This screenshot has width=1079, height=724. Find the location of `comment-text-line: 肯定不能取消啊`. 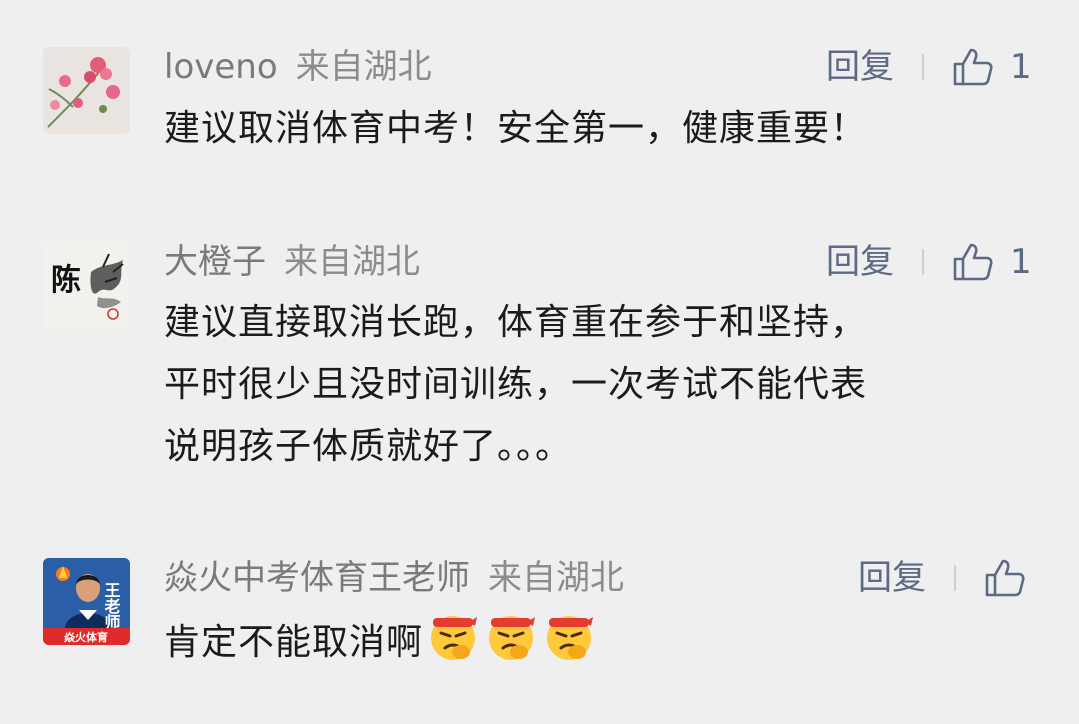

comment-text-line: 肯定不能取消啊 is located at coordinates (294, 642).